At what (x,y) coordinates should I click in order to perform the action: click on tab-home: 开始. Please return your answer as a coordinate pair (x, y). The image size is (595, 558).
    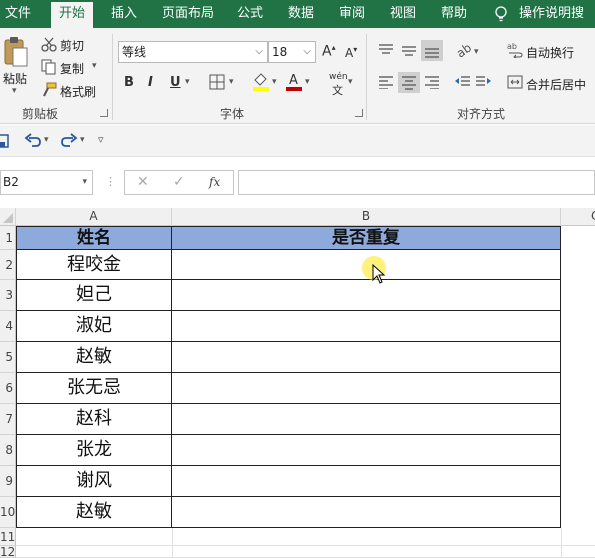
    Looking at the image, I should click on (72, 15).